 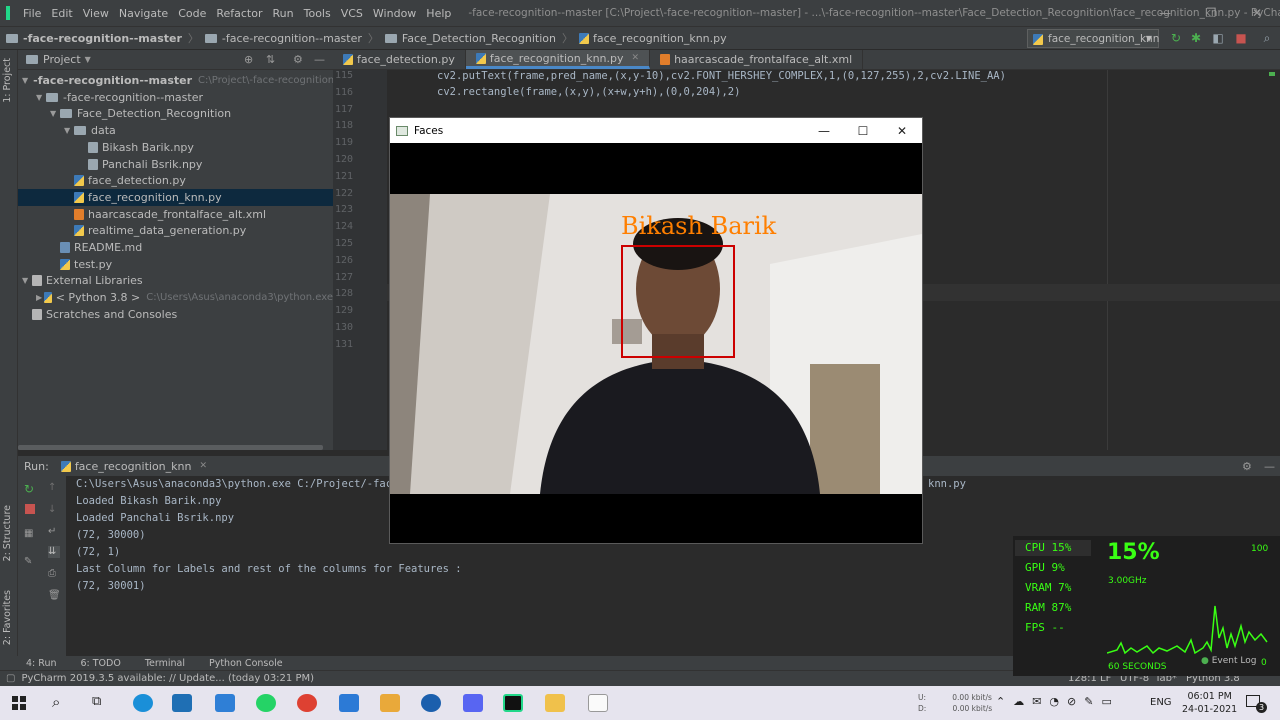 What do you see at coordinates (175, 197) in the screenshot?
I see `tree-item: face_recognition_knn.py` at bounding box center [175, 197].